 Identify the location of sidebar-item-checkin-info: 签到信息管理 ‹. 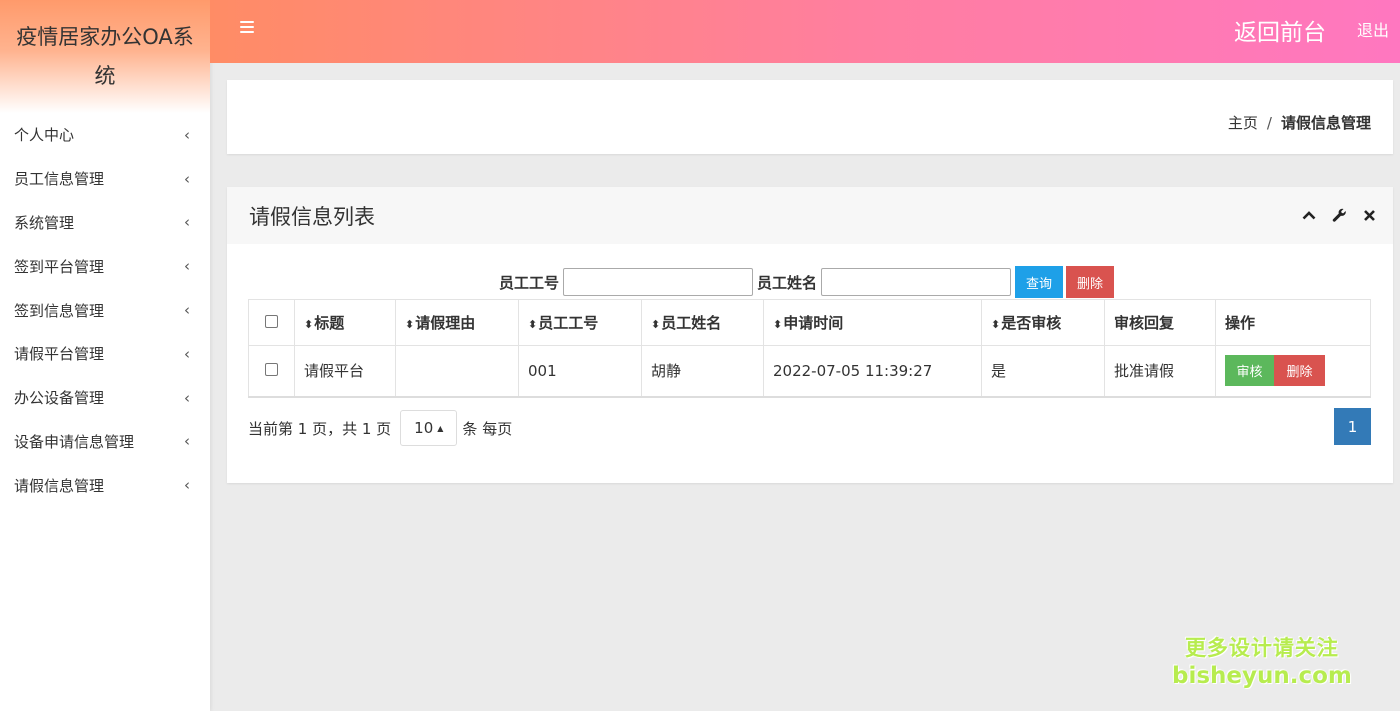
(105, 310).